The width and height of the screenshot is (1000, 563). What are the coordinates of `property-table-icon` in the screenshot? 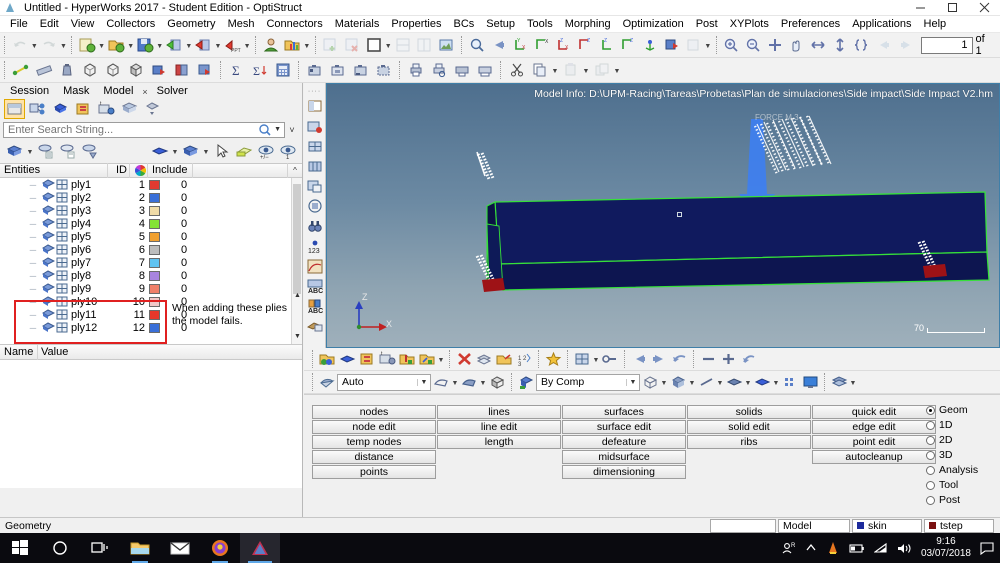 It's located at (315, 166).